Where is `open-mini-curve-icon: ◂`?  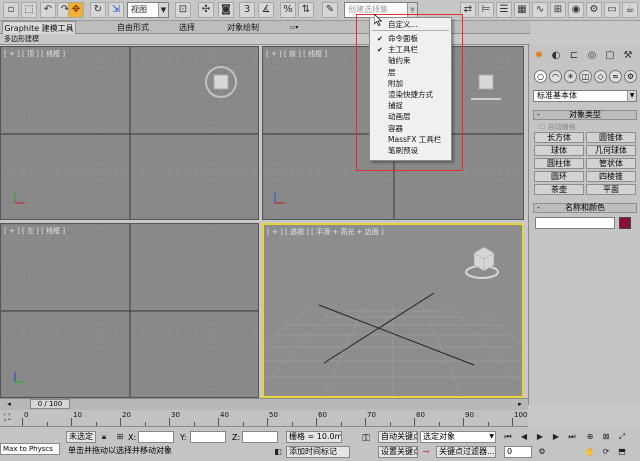
open-mini-curve-icon: ◂ is located at coordinates (9, 404).